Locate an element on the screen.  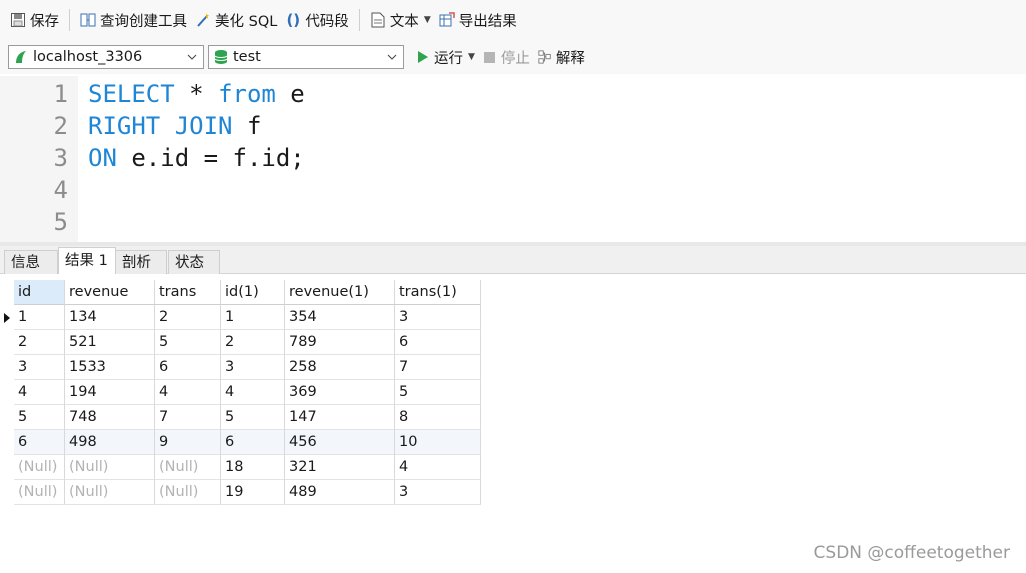
table-cell: 521 is located at coordinates (110, 342).